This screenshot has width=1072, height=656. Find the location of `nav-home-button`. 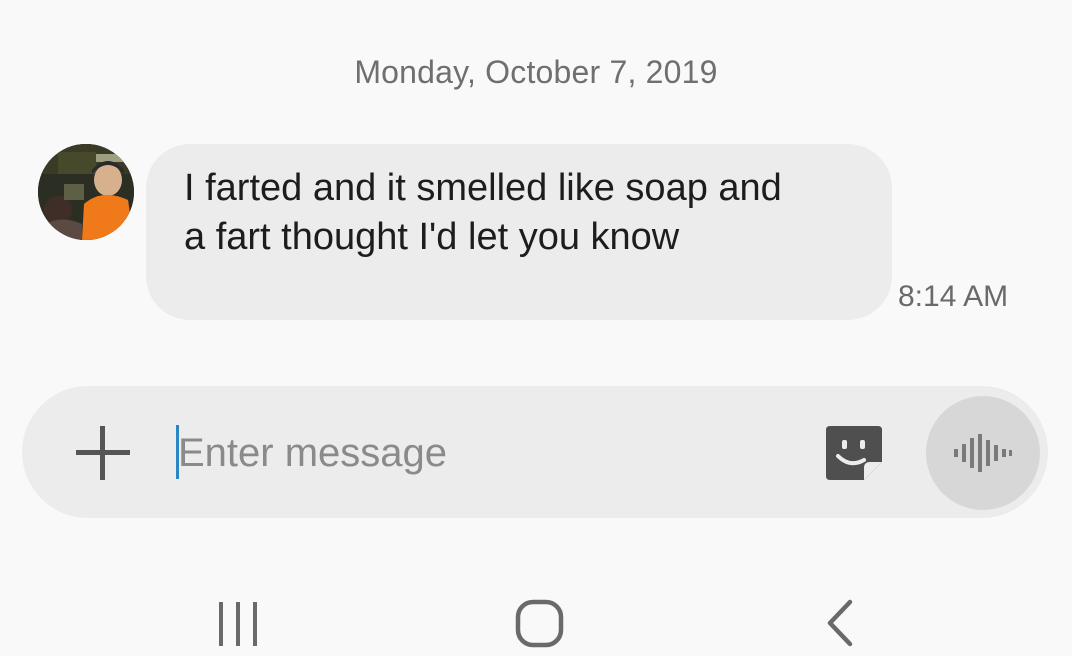

nav-home-button is located at coordinates (540, 623).